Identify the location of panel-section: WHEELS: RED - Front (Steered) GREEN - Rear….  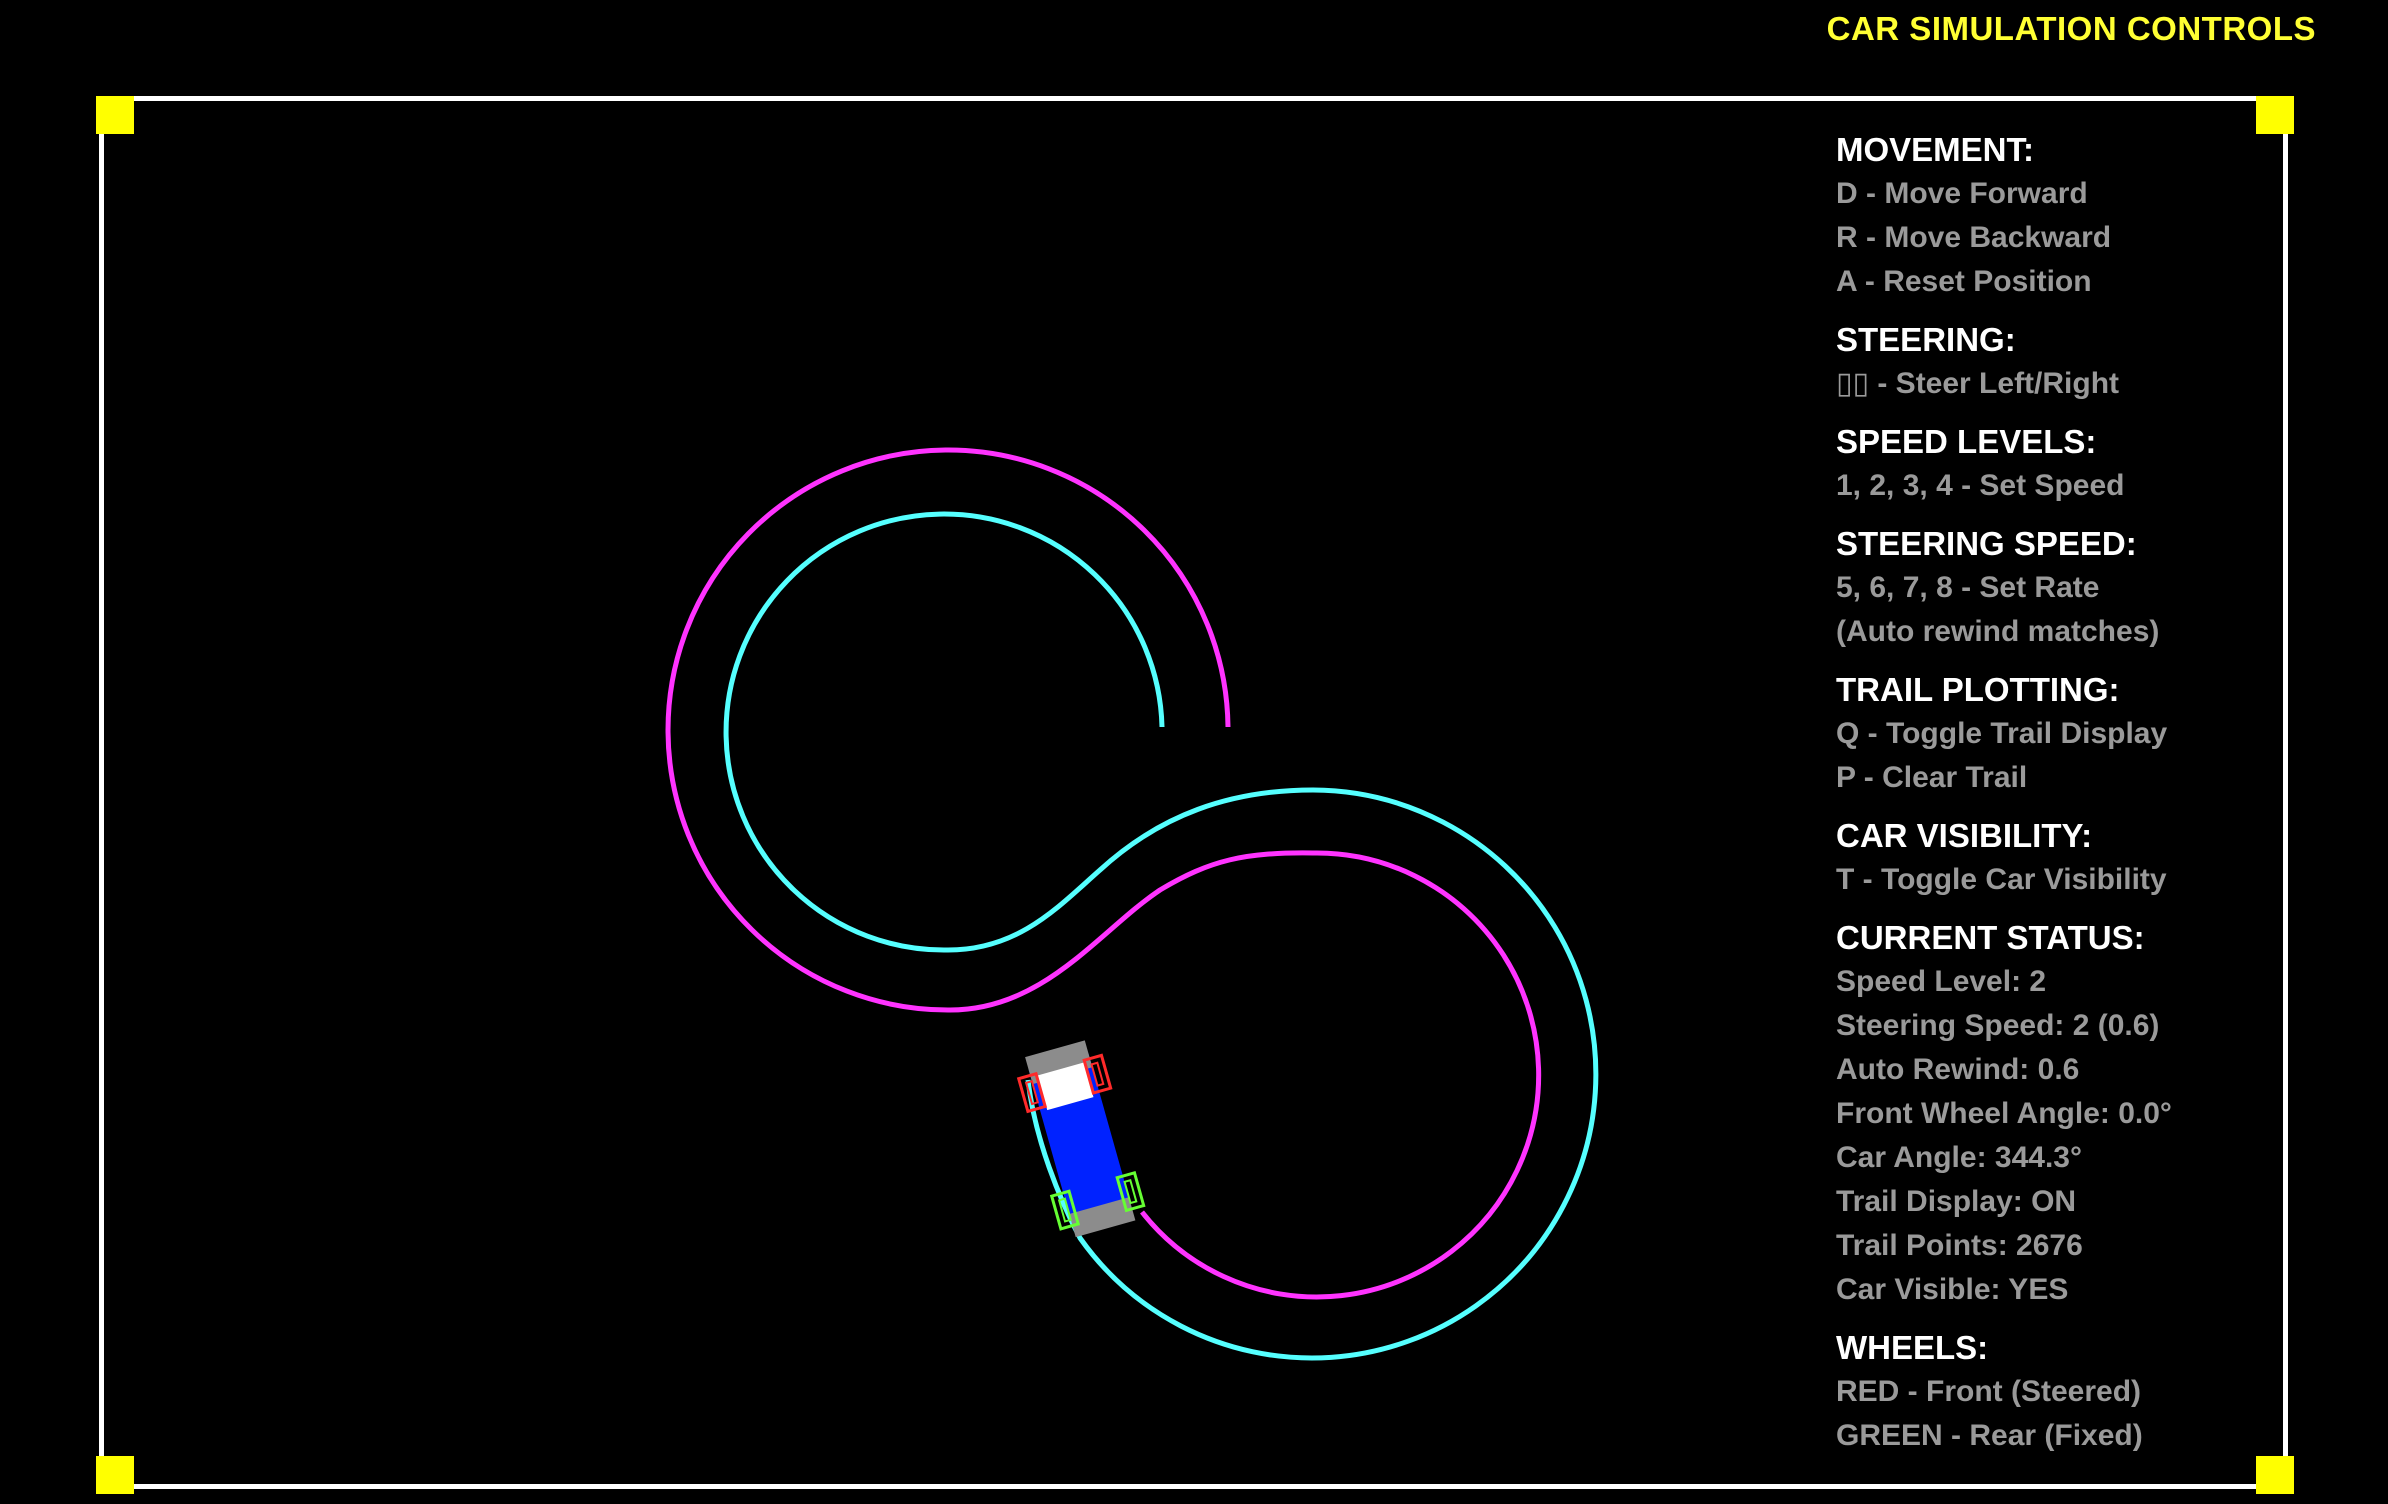
(2046, 1392).